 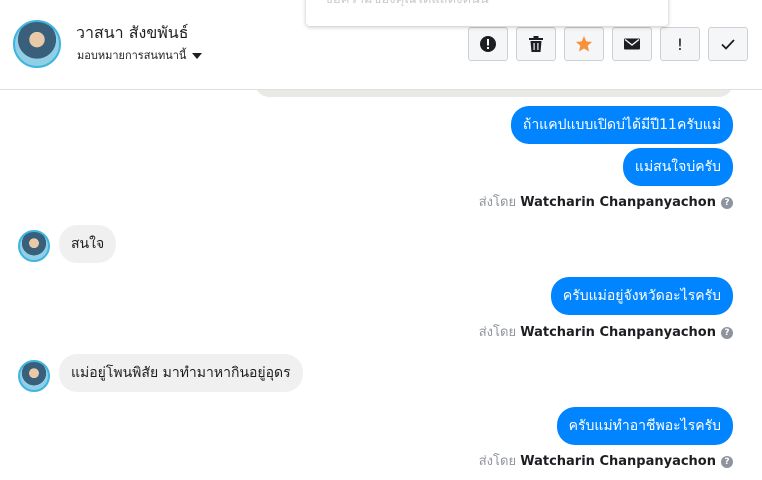 What do you see at coordinates (181, 373) in the screenshot?
I see `incoming-message: แม่อยู่โพนพิสัย มาทำมาหากินอยู่อุดร` at bounding box center [181, 373].